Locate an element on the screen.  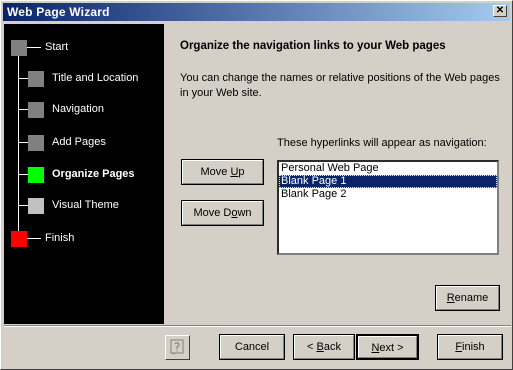
rename-label: Rename is located at coordinates (468, 298).